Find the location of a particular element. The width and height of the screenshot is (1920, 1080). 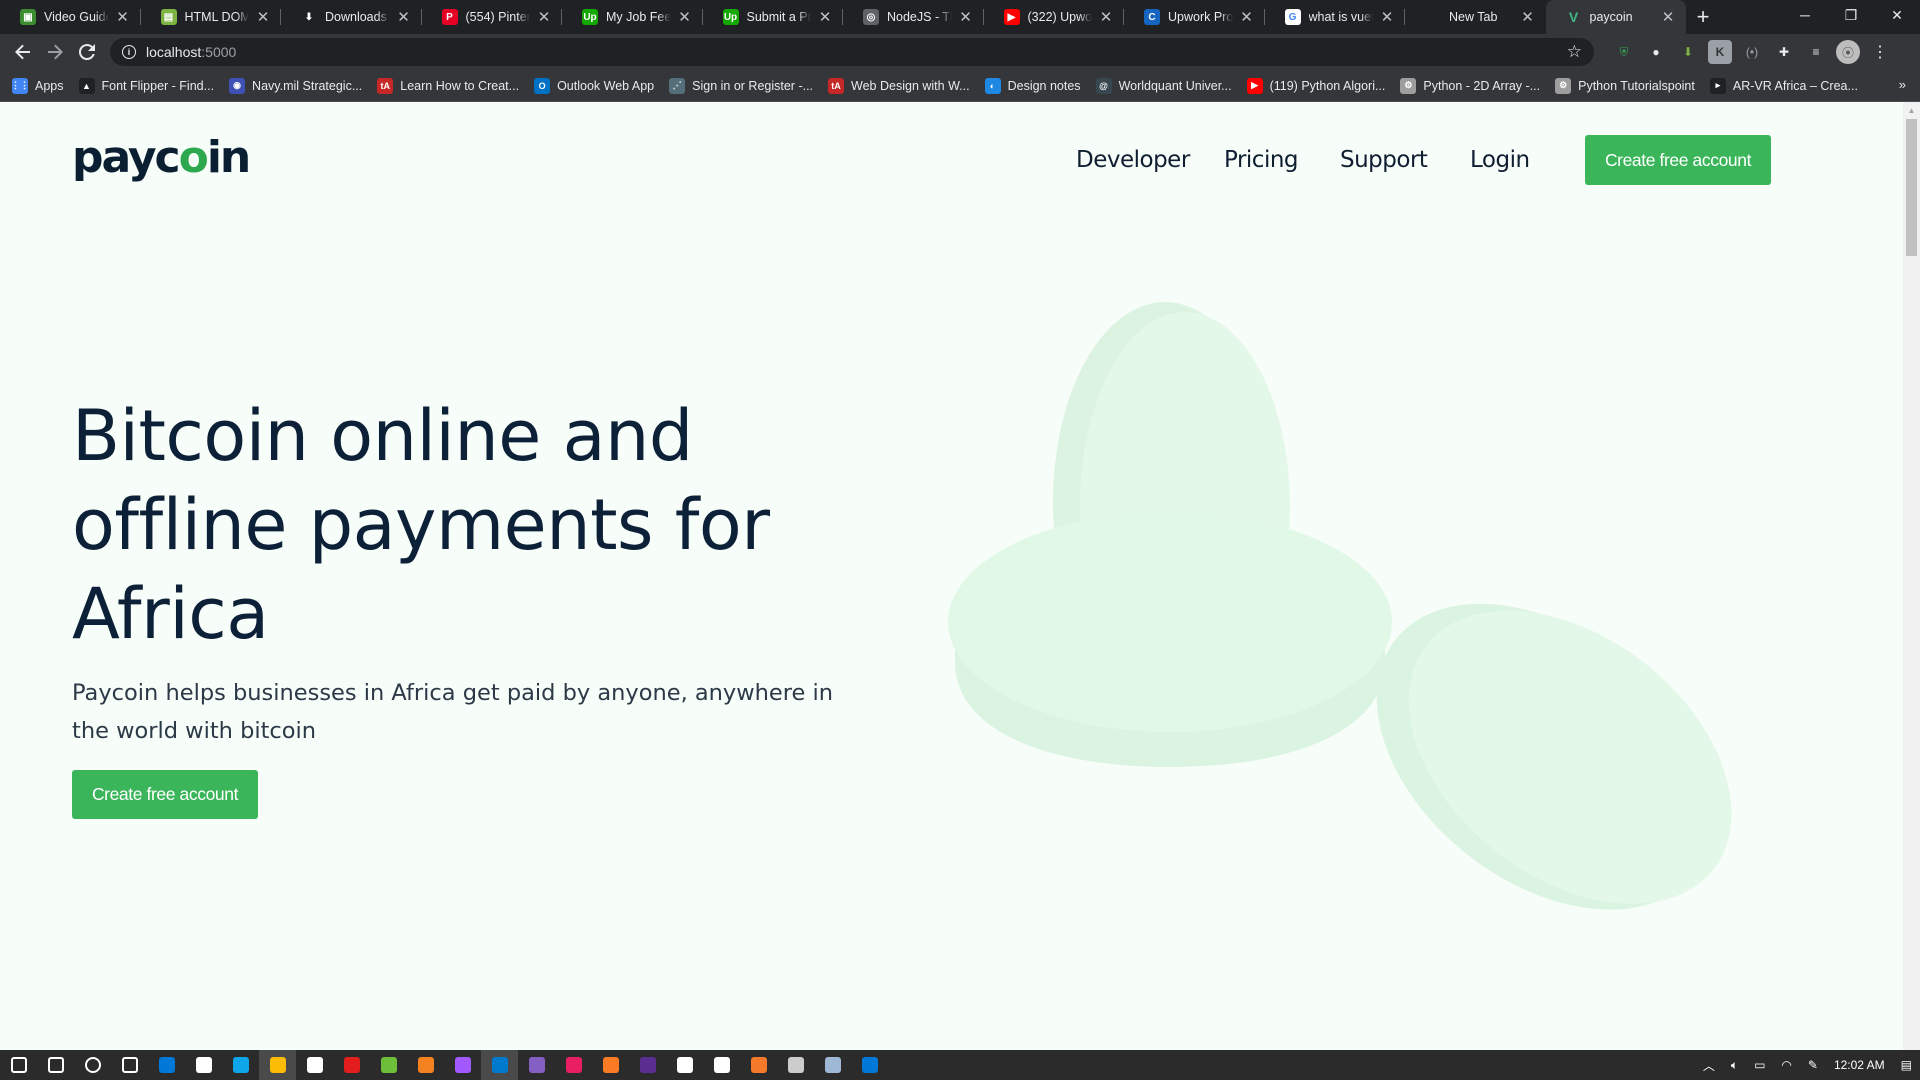

site-info-icon: i is located at coordinates (129, 52).